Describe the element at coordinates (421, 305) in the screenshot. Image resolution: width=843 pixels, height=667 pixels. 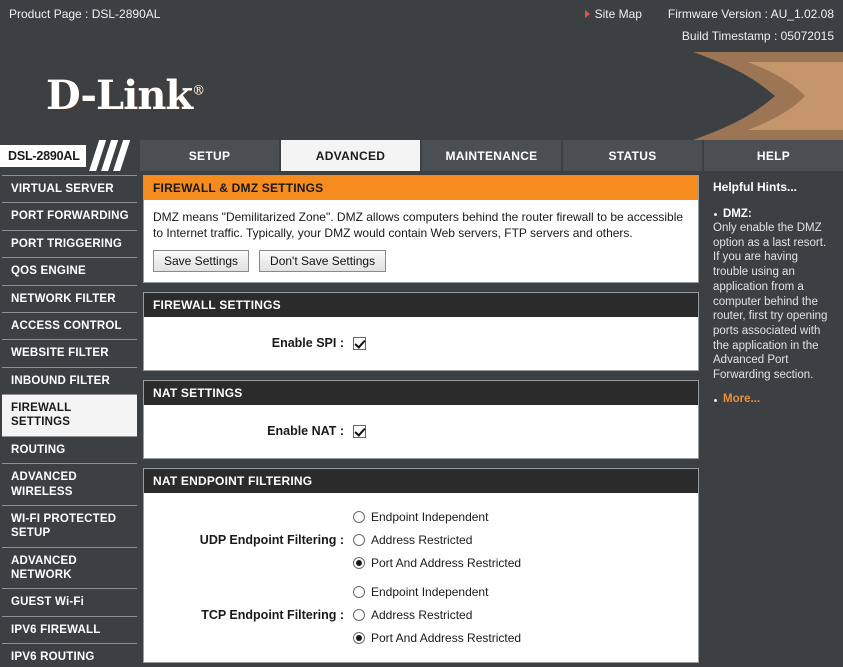
I see `firewall-settings-title: FIREWALL SETTINGS` at that location.